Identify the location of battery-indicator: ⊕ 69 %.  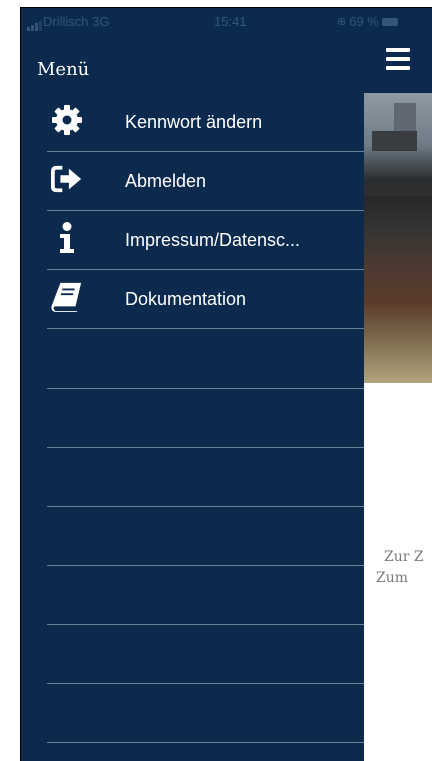
(367, 21).